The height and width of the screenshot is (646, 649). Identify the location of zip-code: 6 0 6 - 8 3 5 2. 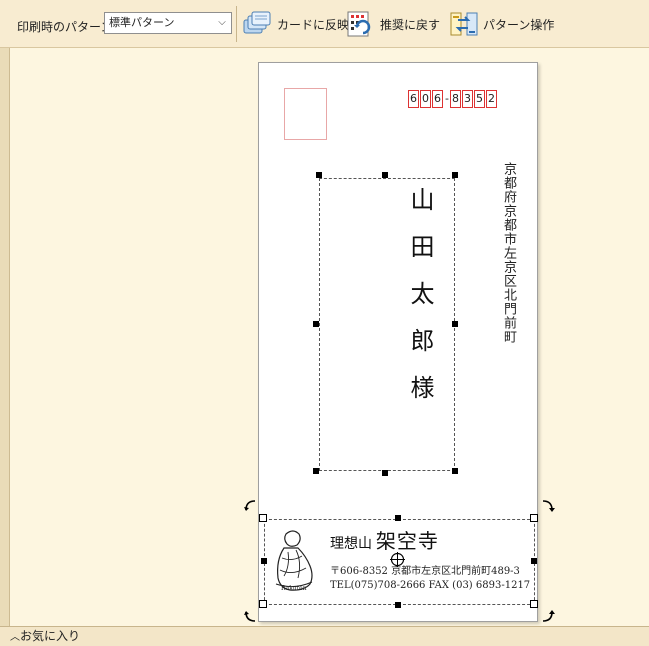
(453, 99).